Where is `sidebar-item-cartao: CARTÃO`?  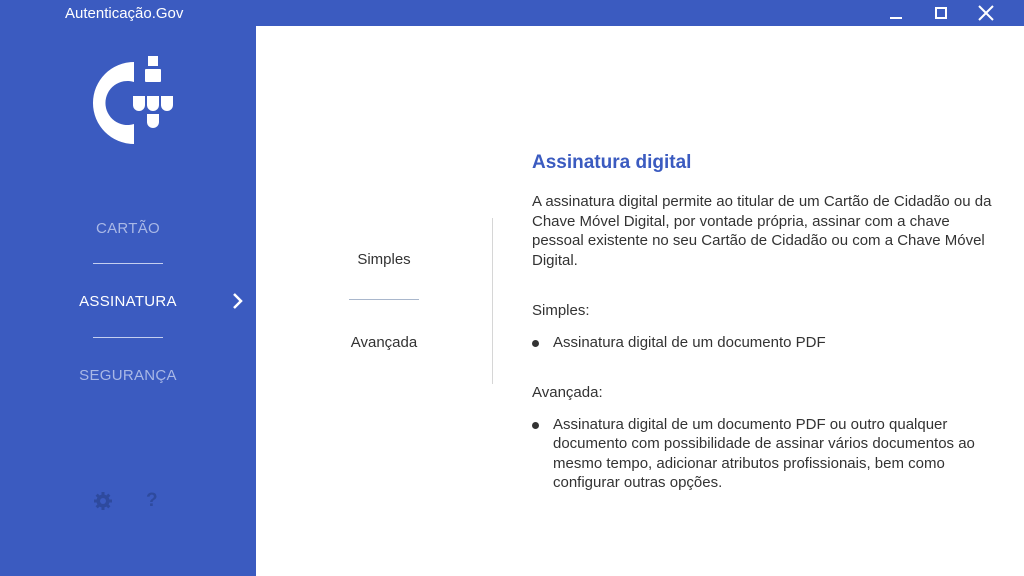 sidebar-item-cartao: CARTÃO is located at coordinates (128, 228).